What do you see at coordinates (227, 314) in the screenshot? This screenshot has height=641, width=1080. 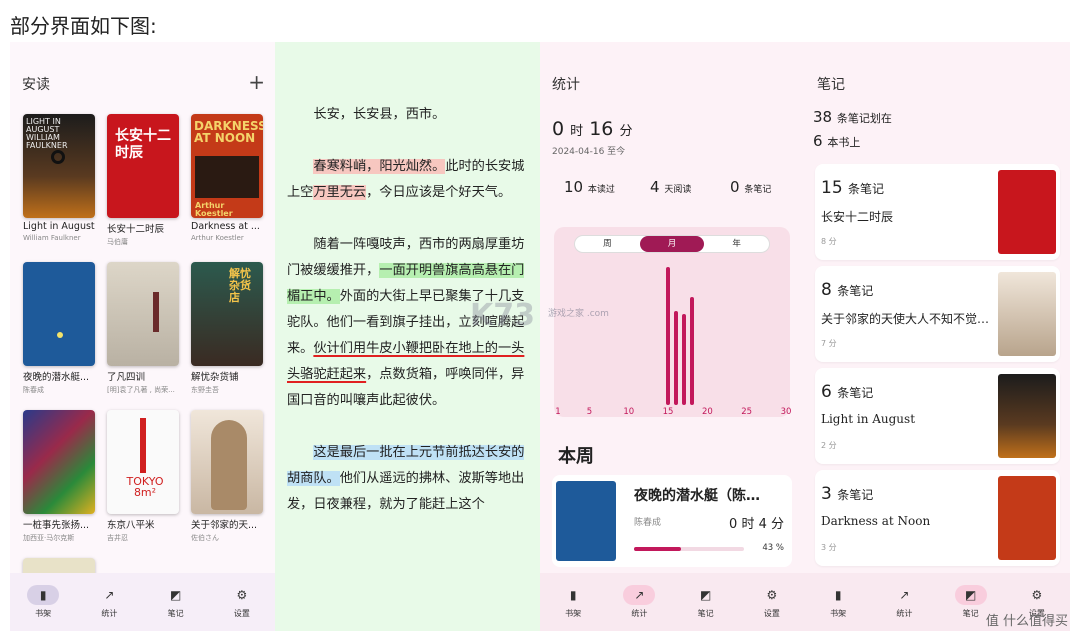 I see `book-cover: 解忧杂货店` at bounding box center [227, 314].